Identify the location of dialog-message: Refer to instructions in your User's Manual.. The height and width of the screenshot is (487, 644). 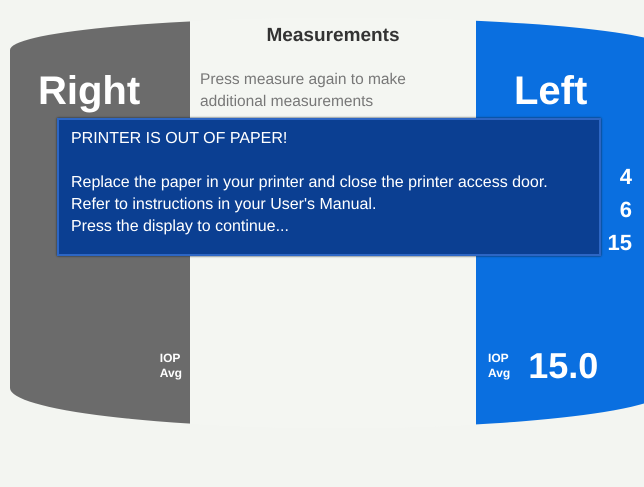
(224, 205).